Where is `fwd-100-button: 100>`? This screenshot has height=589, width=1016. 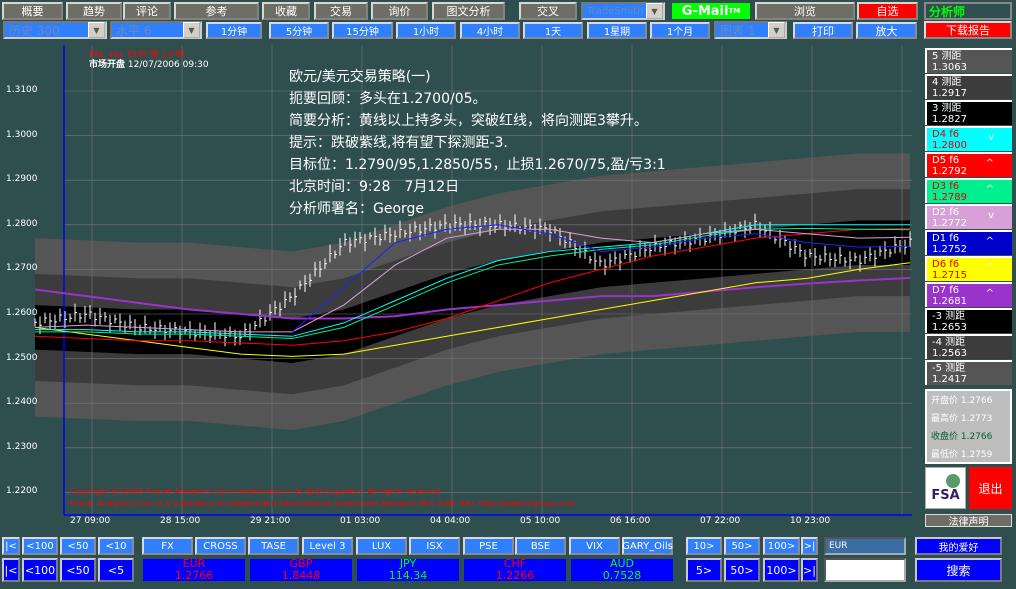 fwd-100-button: 100> is located at coordinates (781, 546).